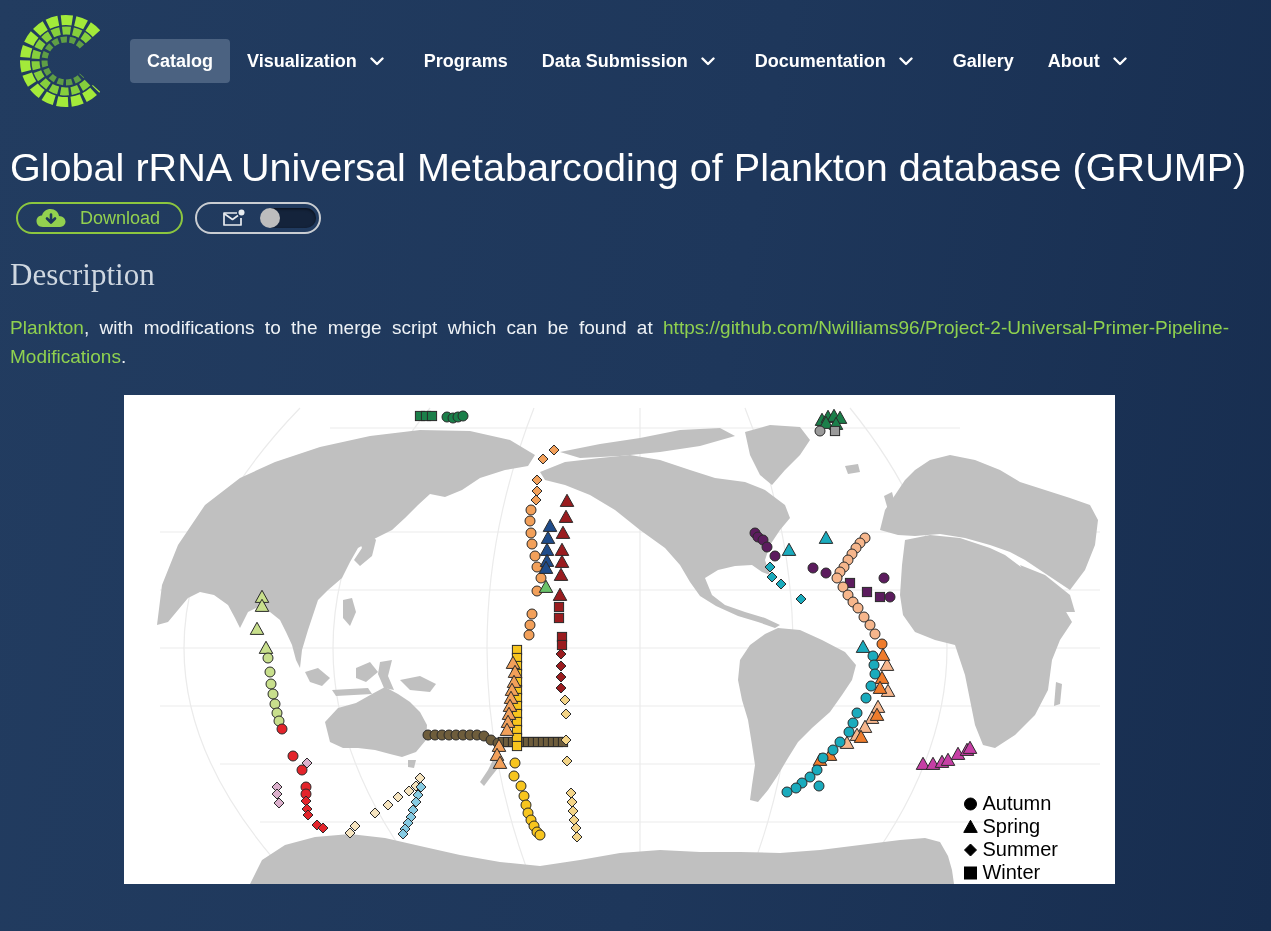 This screenshot has width=1271, height=931. Describe the element at coordinates (289, 218) in the screenshot. I see `toggle-switch` at that location.